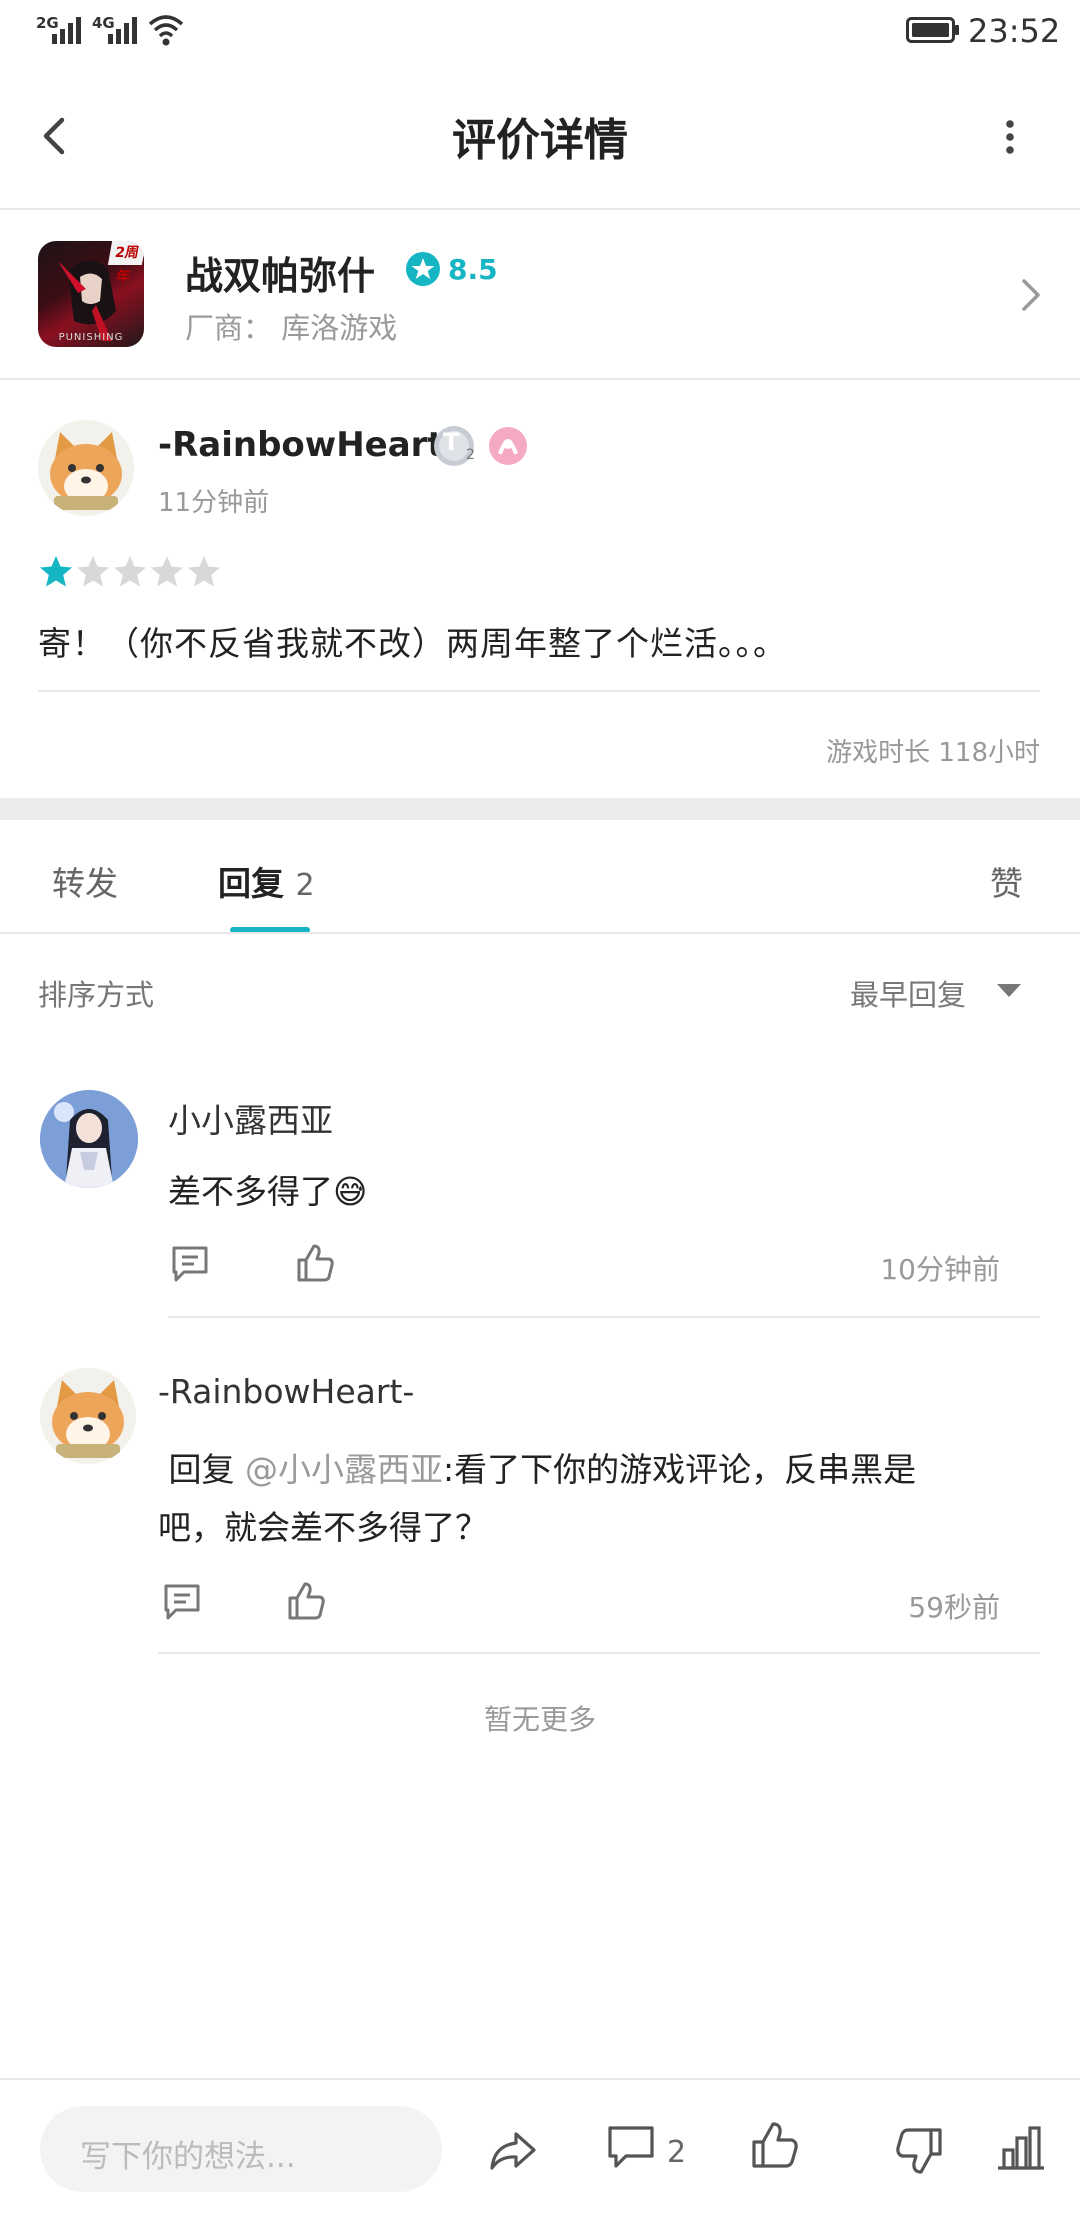 This screenshot has width=1080, height=2220. I want to click on battery-icon, so click(932, 30).